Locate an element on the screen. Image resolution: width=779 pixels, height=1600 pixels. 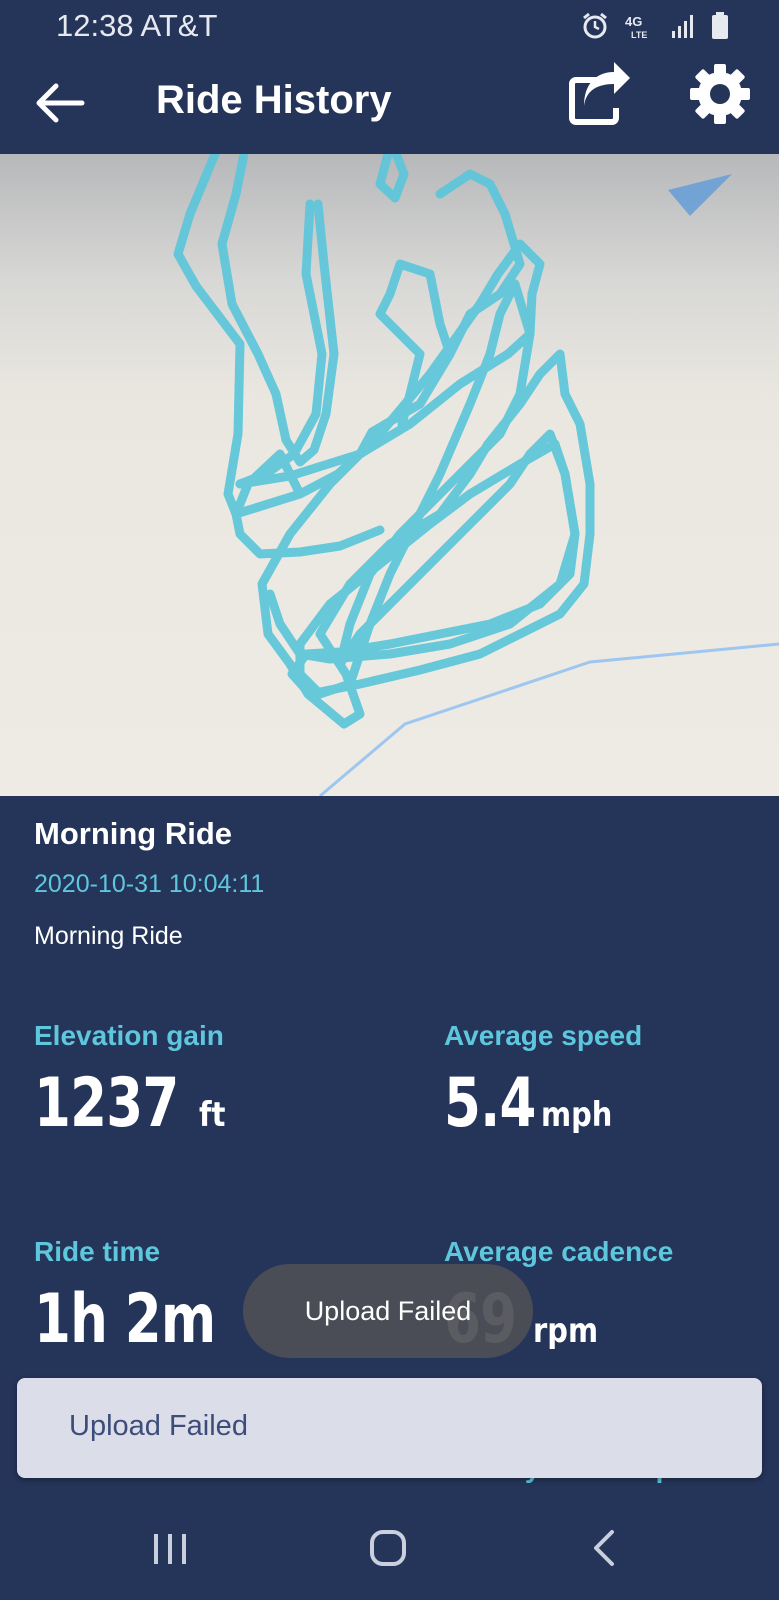
stat-unit: mph is located at coordinates (577, 1115).